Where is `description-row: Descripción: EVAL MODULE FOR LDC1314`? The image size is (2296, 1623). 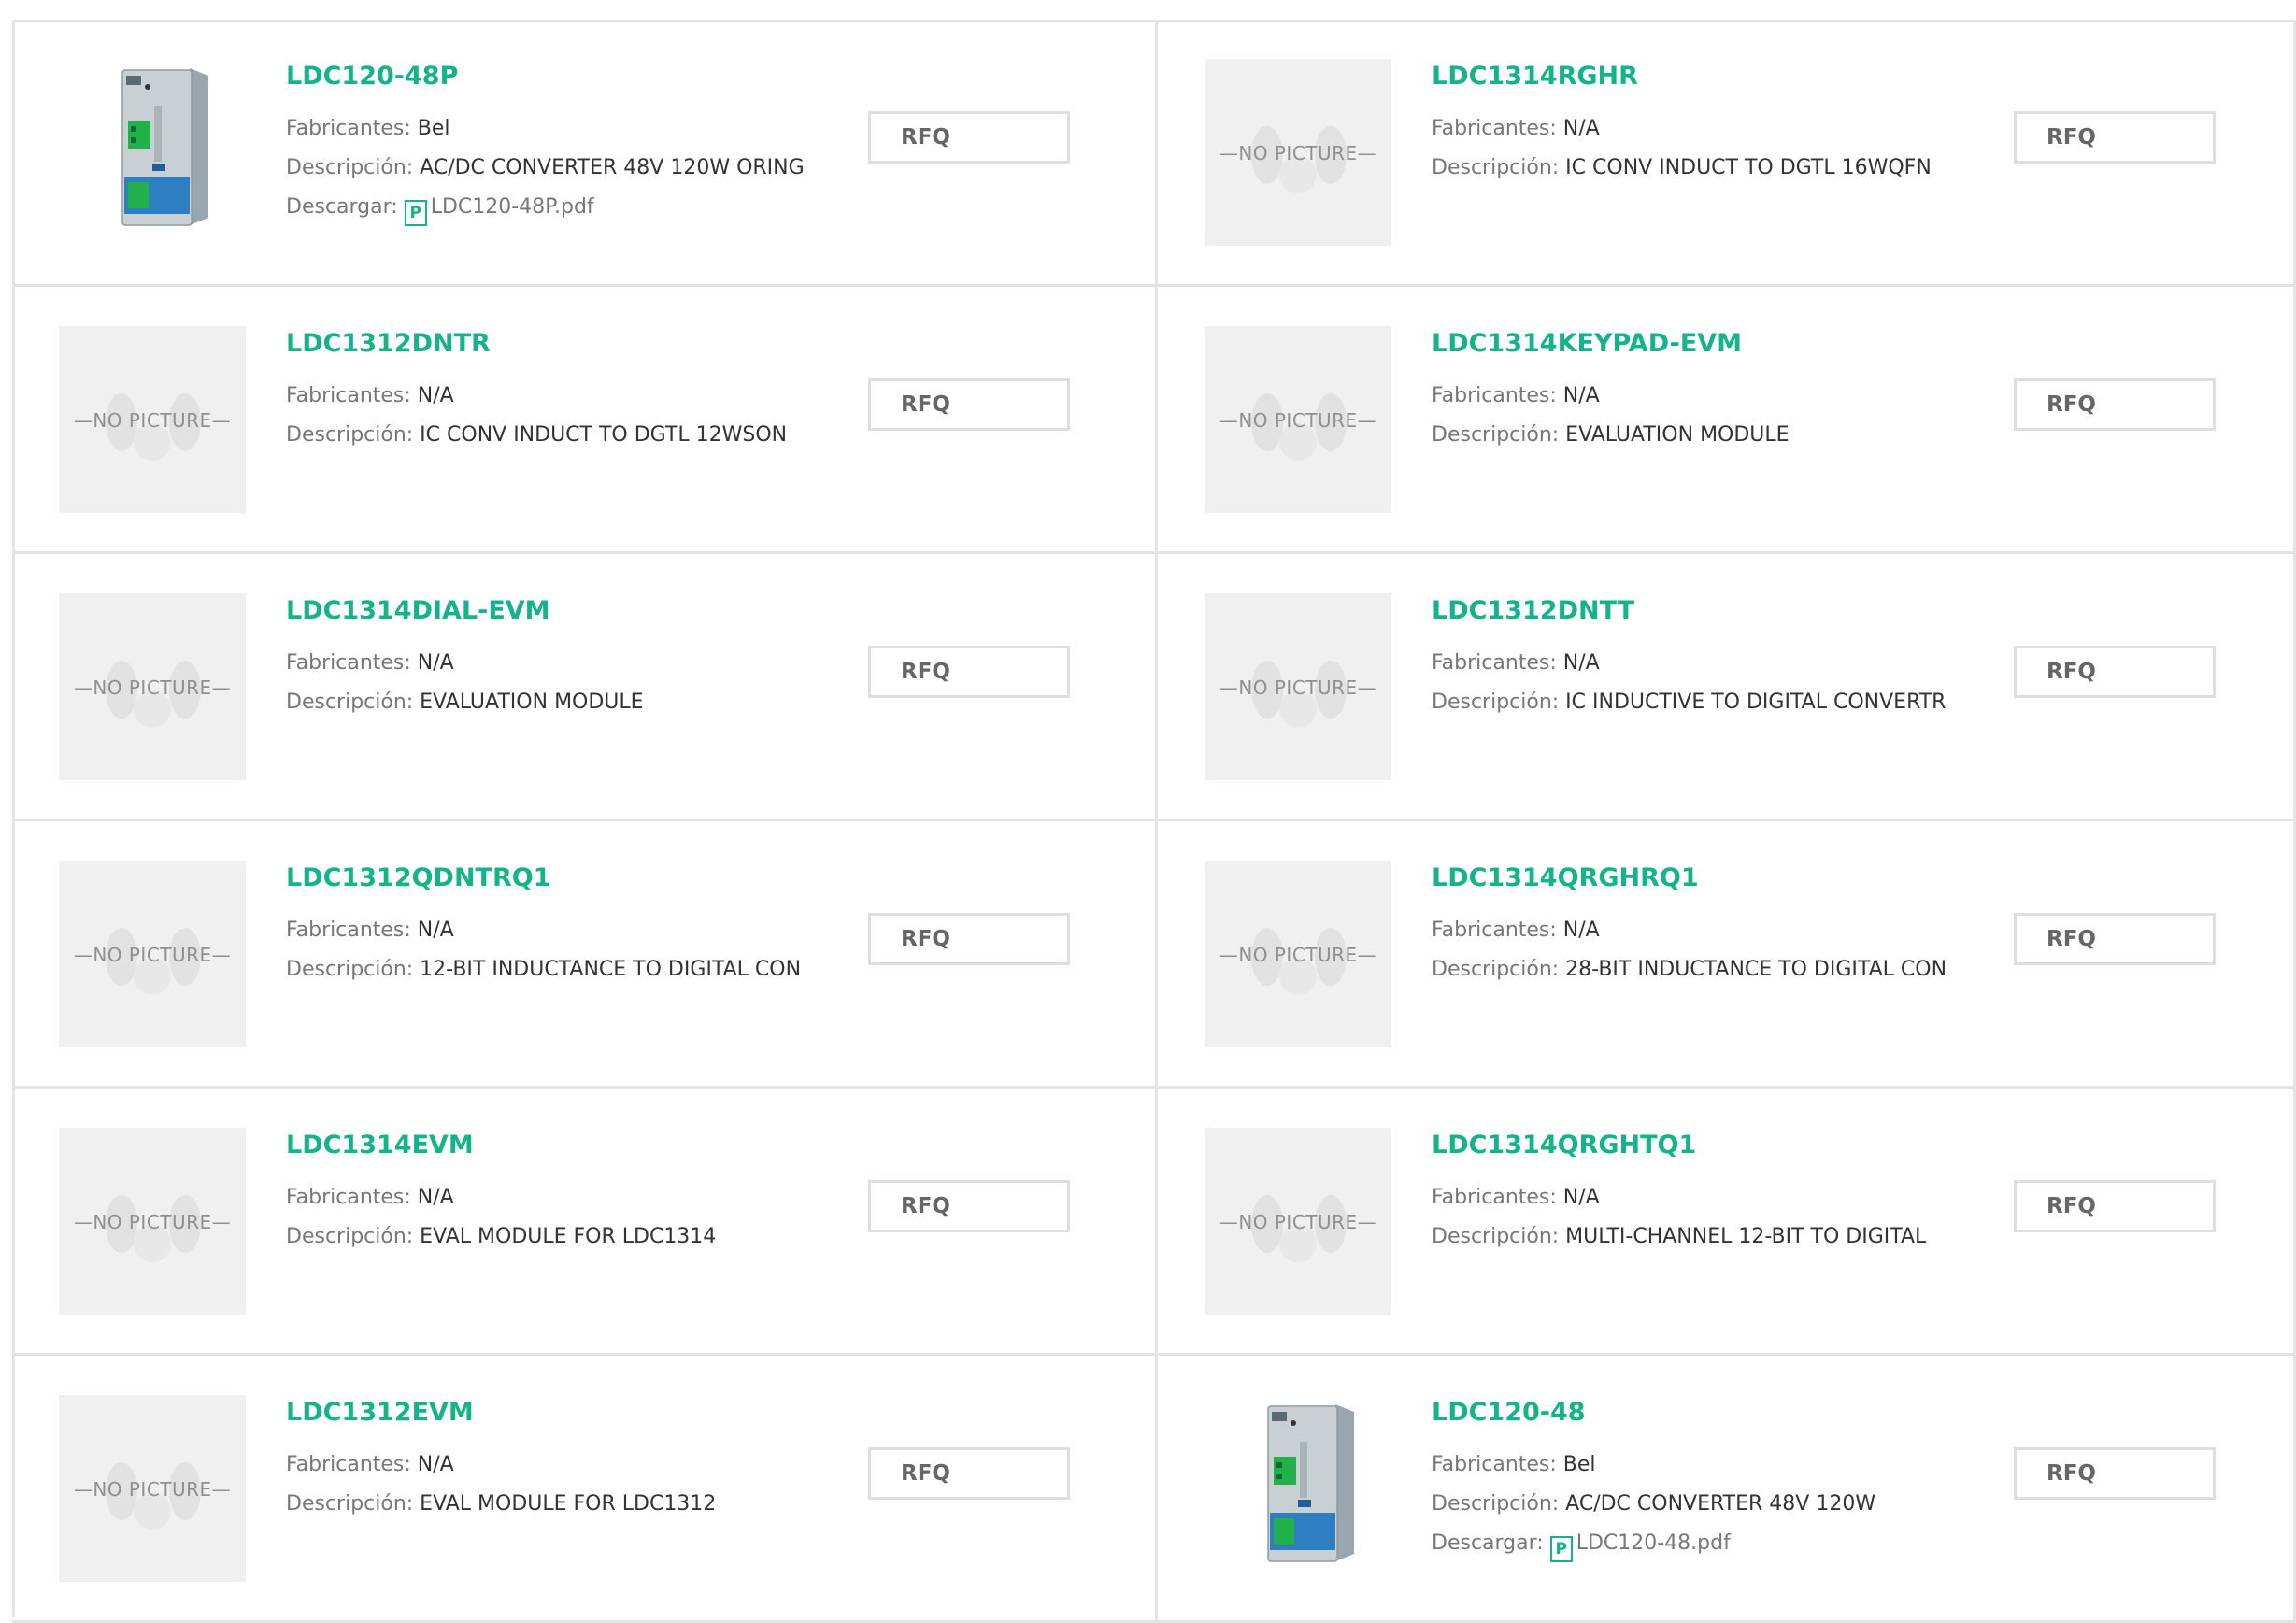
description-row: Descripción: EVAL MODULE FOR LDC1314 is located at coordinates (566, 1237).